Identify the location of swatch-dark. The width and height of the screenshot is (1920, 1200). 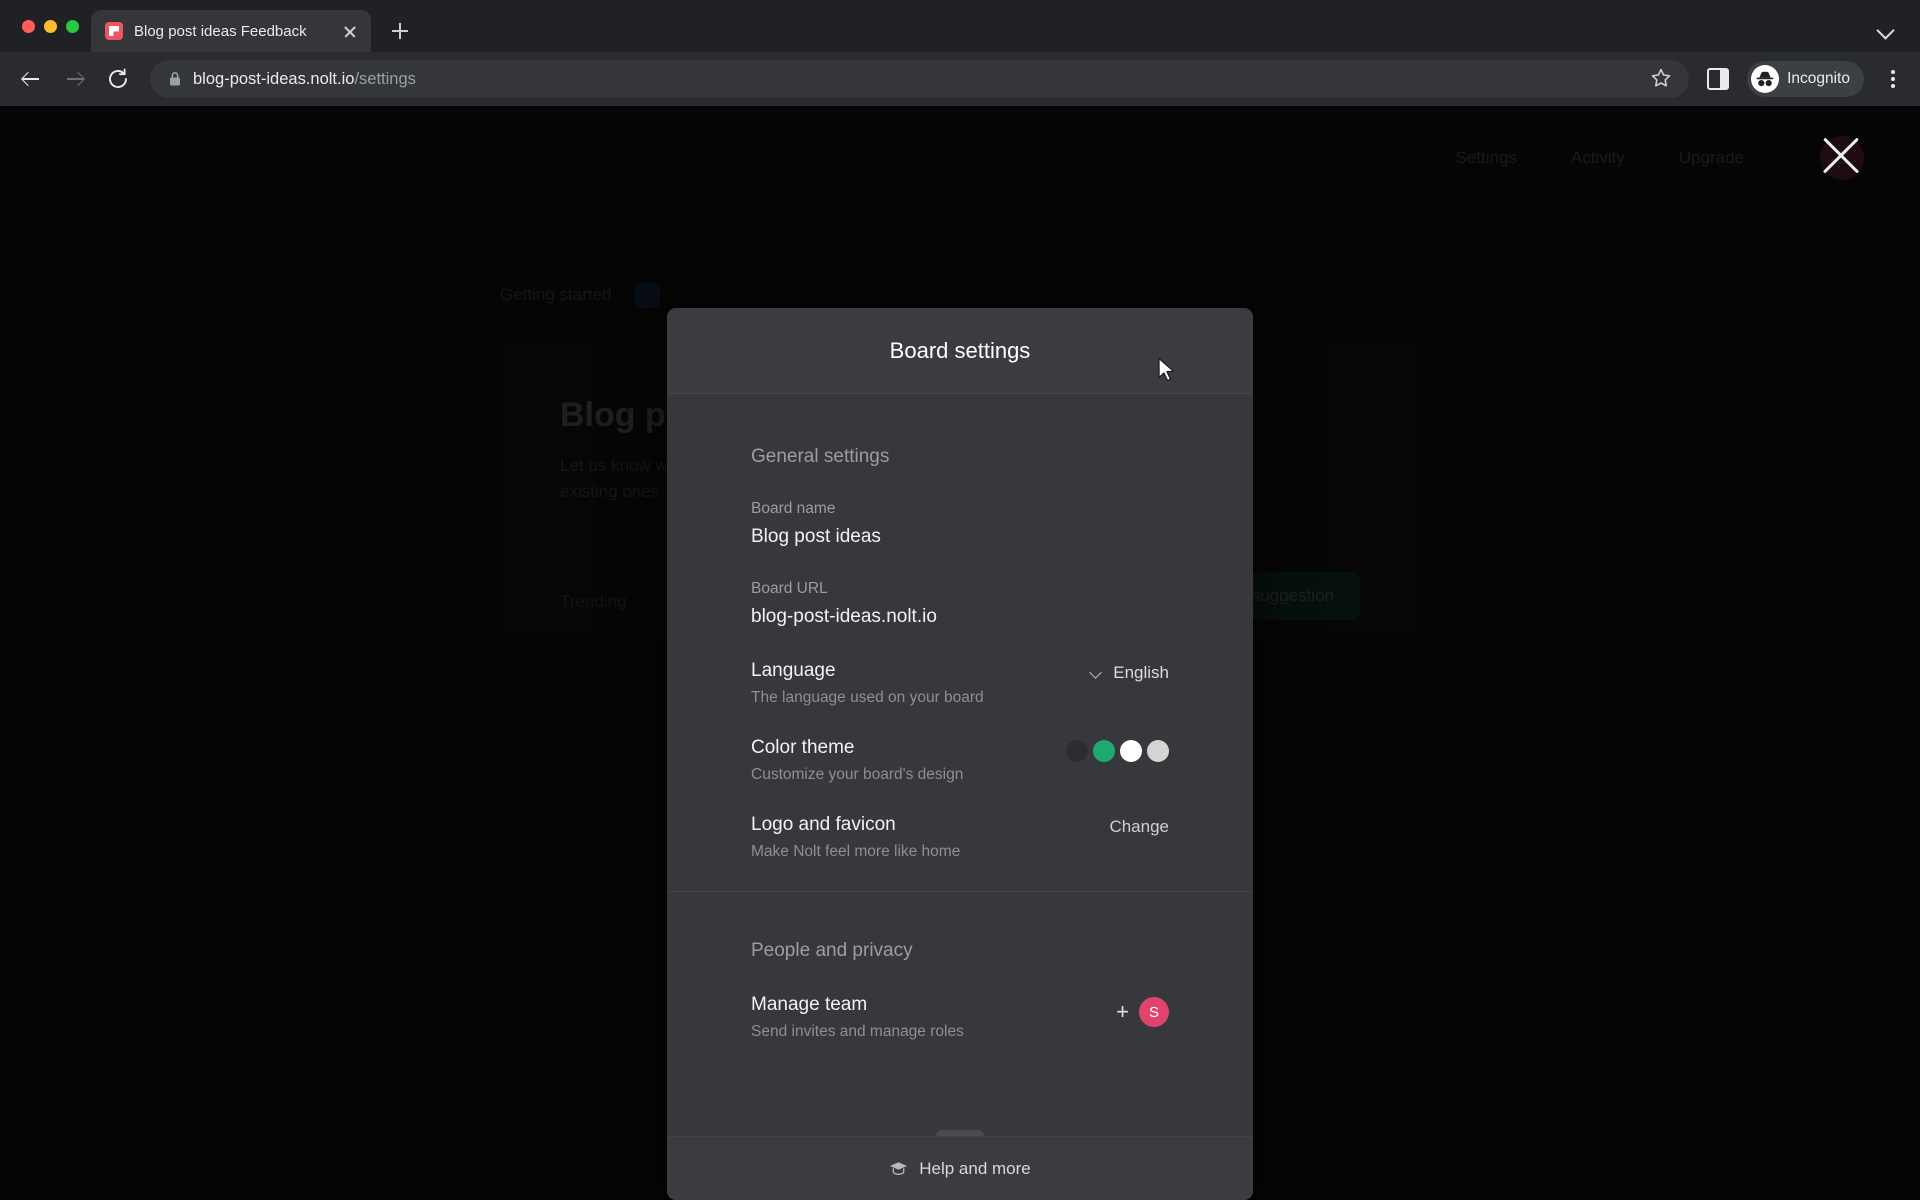
(1077, 751).